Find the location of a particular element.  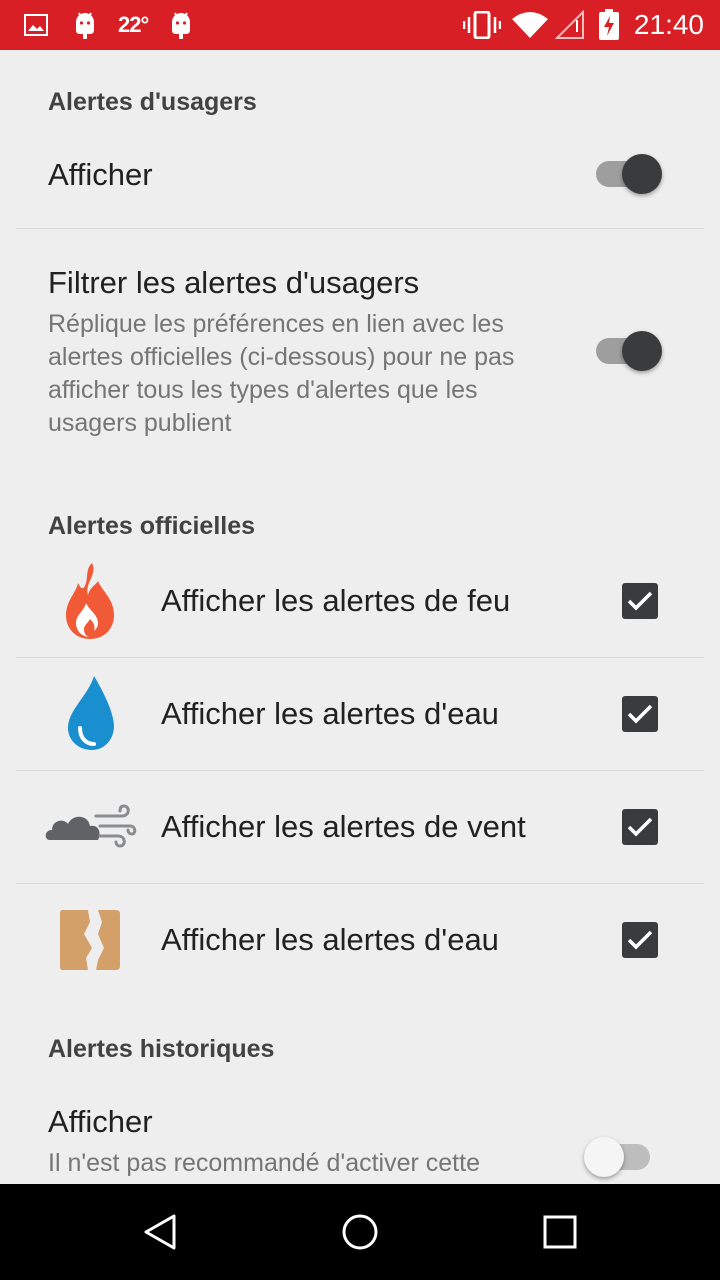

signal-icon is located at coordinates (570, 25).